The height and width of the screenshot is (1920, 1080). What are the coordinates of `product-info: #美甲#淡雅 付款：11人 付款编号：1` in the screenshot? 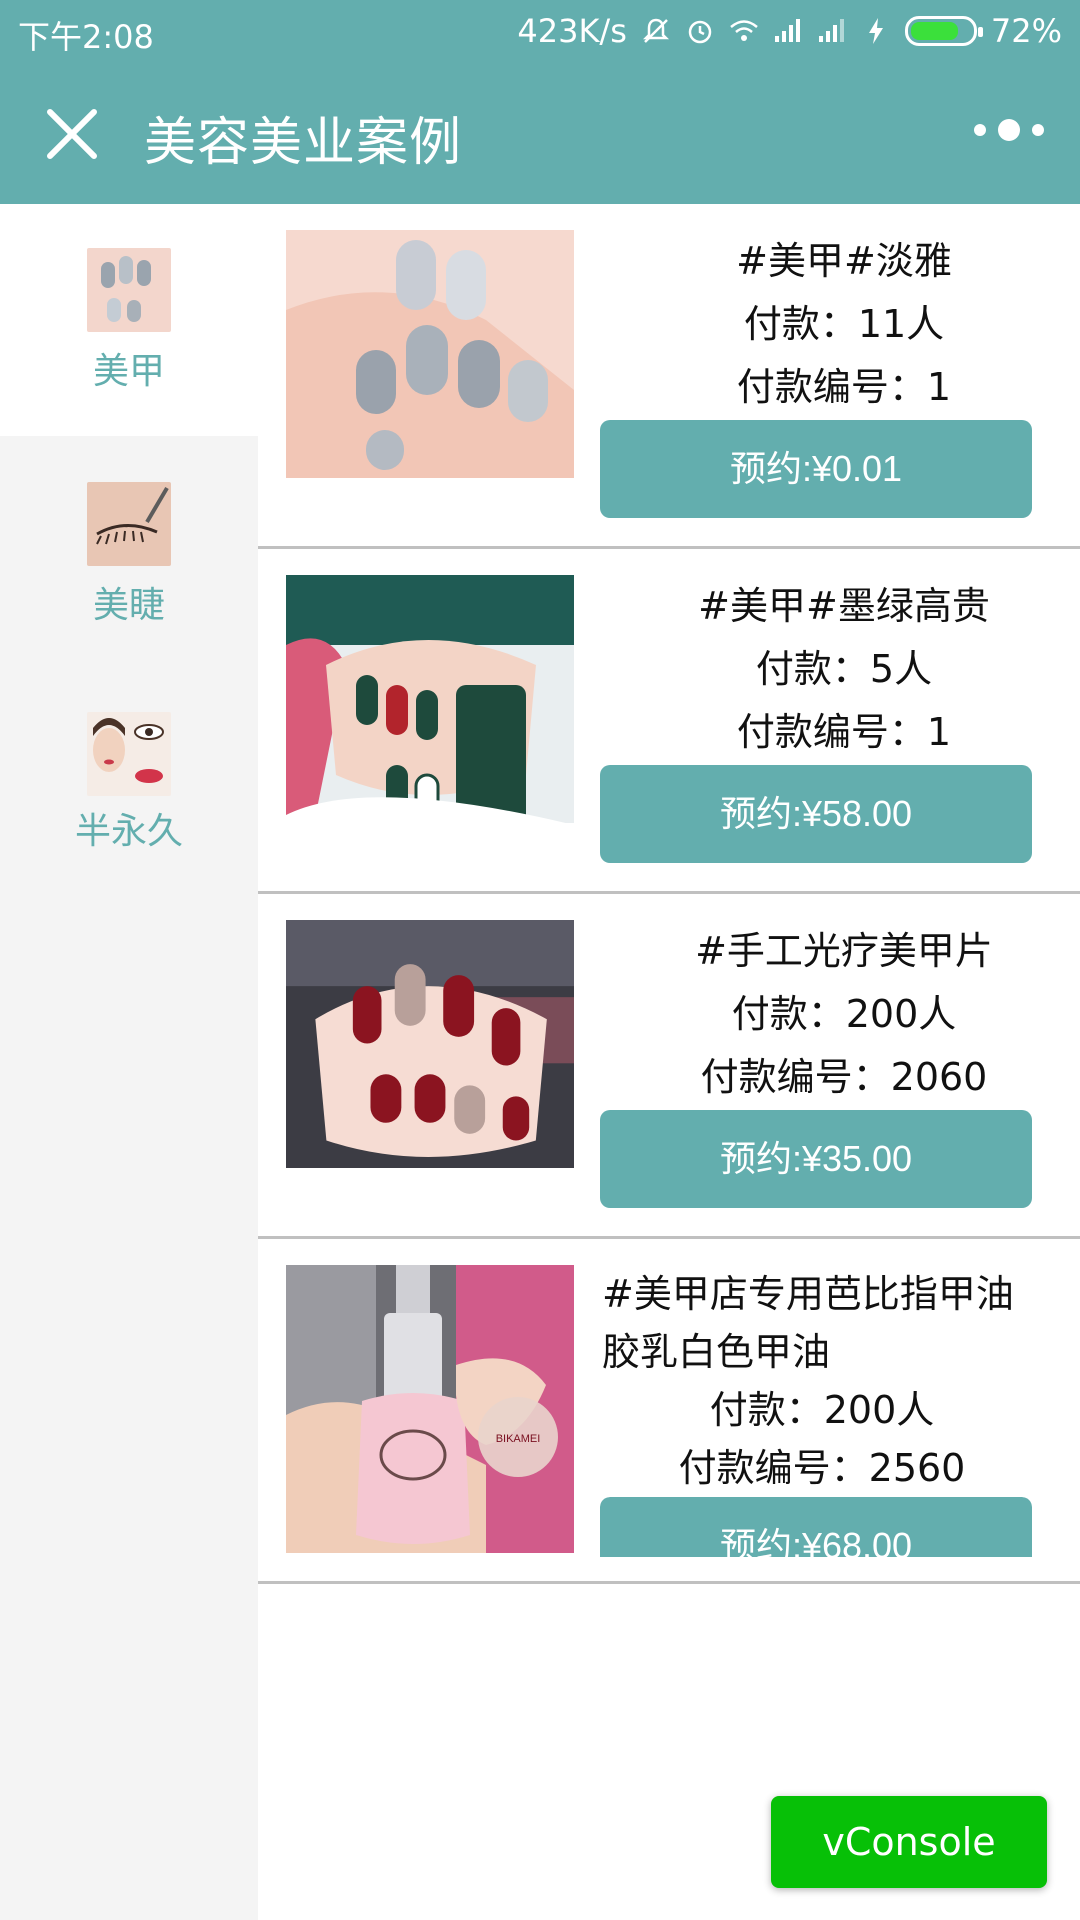 It's located at (838, 324).